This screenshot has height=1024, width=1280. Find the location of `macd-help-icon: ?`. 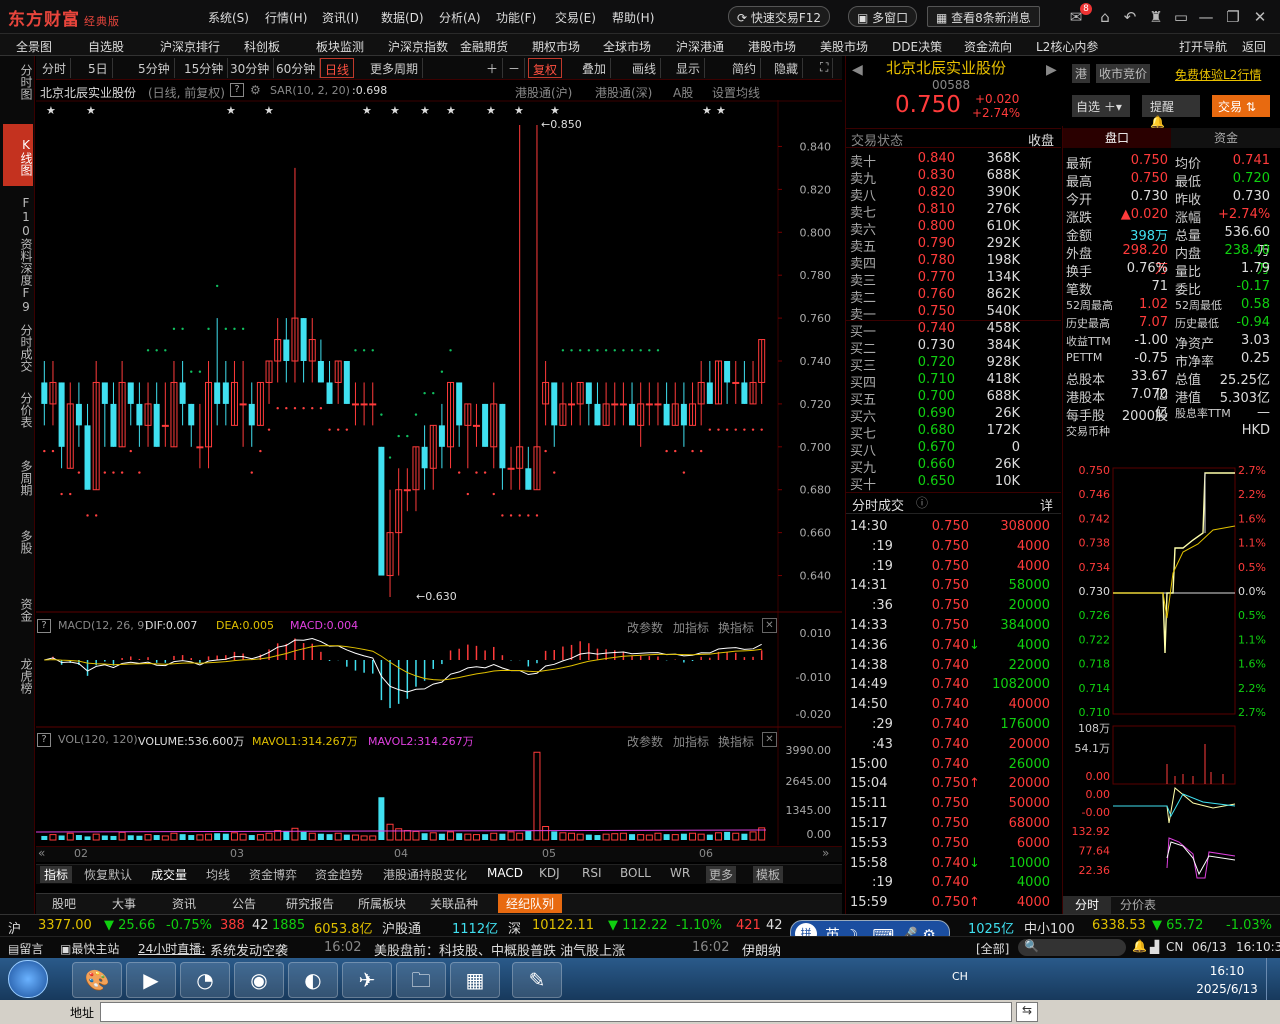

macd-help-icon: ? is located at coordinates (44, 626).